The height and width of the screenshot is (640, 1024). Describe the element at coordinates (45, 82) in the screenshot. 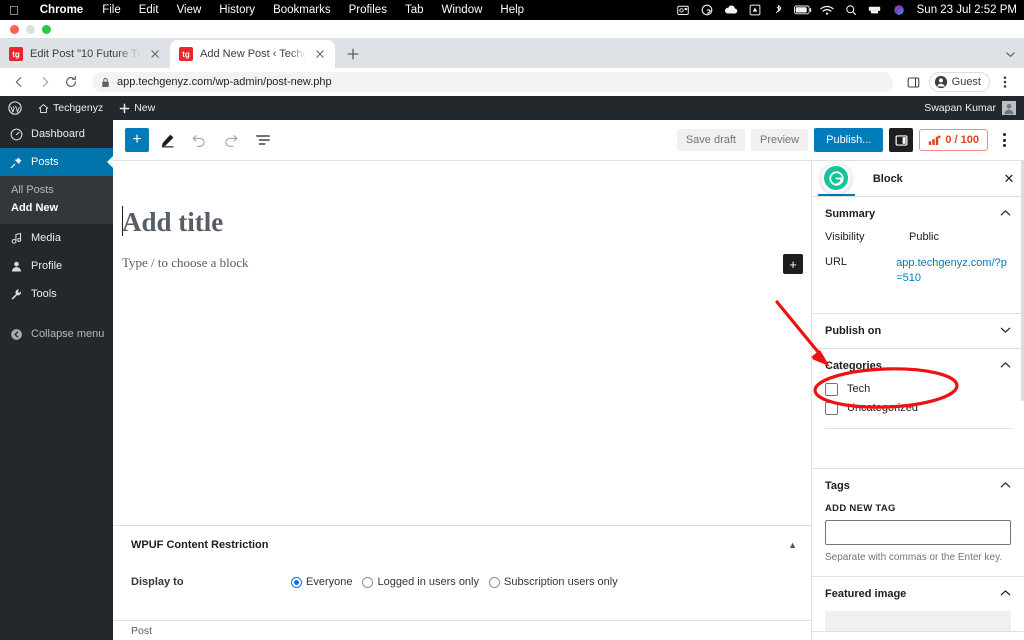

I see `forward-icon` at that location.